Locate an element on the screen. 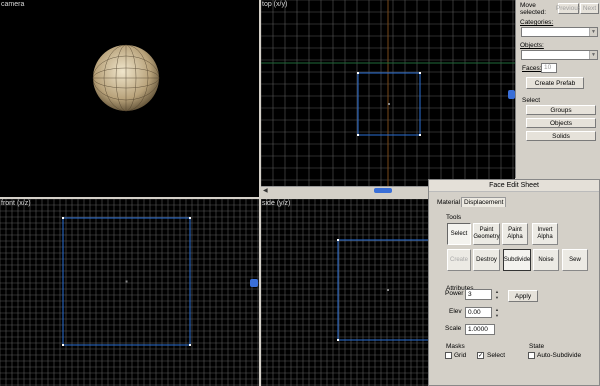 This screenshot has width=600, height=386. select-mask-label: Select is located at coordinates (496, 355).